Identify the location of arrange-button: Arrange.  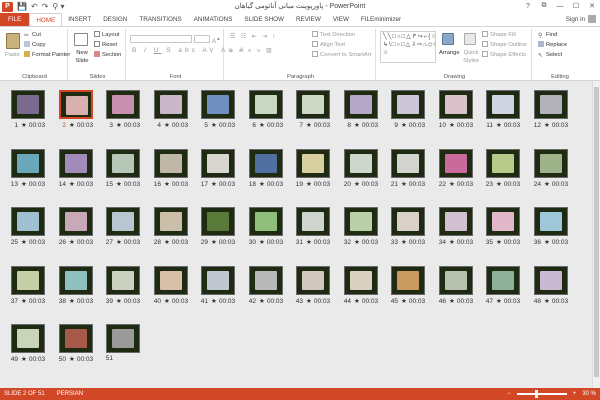
(449, 53).